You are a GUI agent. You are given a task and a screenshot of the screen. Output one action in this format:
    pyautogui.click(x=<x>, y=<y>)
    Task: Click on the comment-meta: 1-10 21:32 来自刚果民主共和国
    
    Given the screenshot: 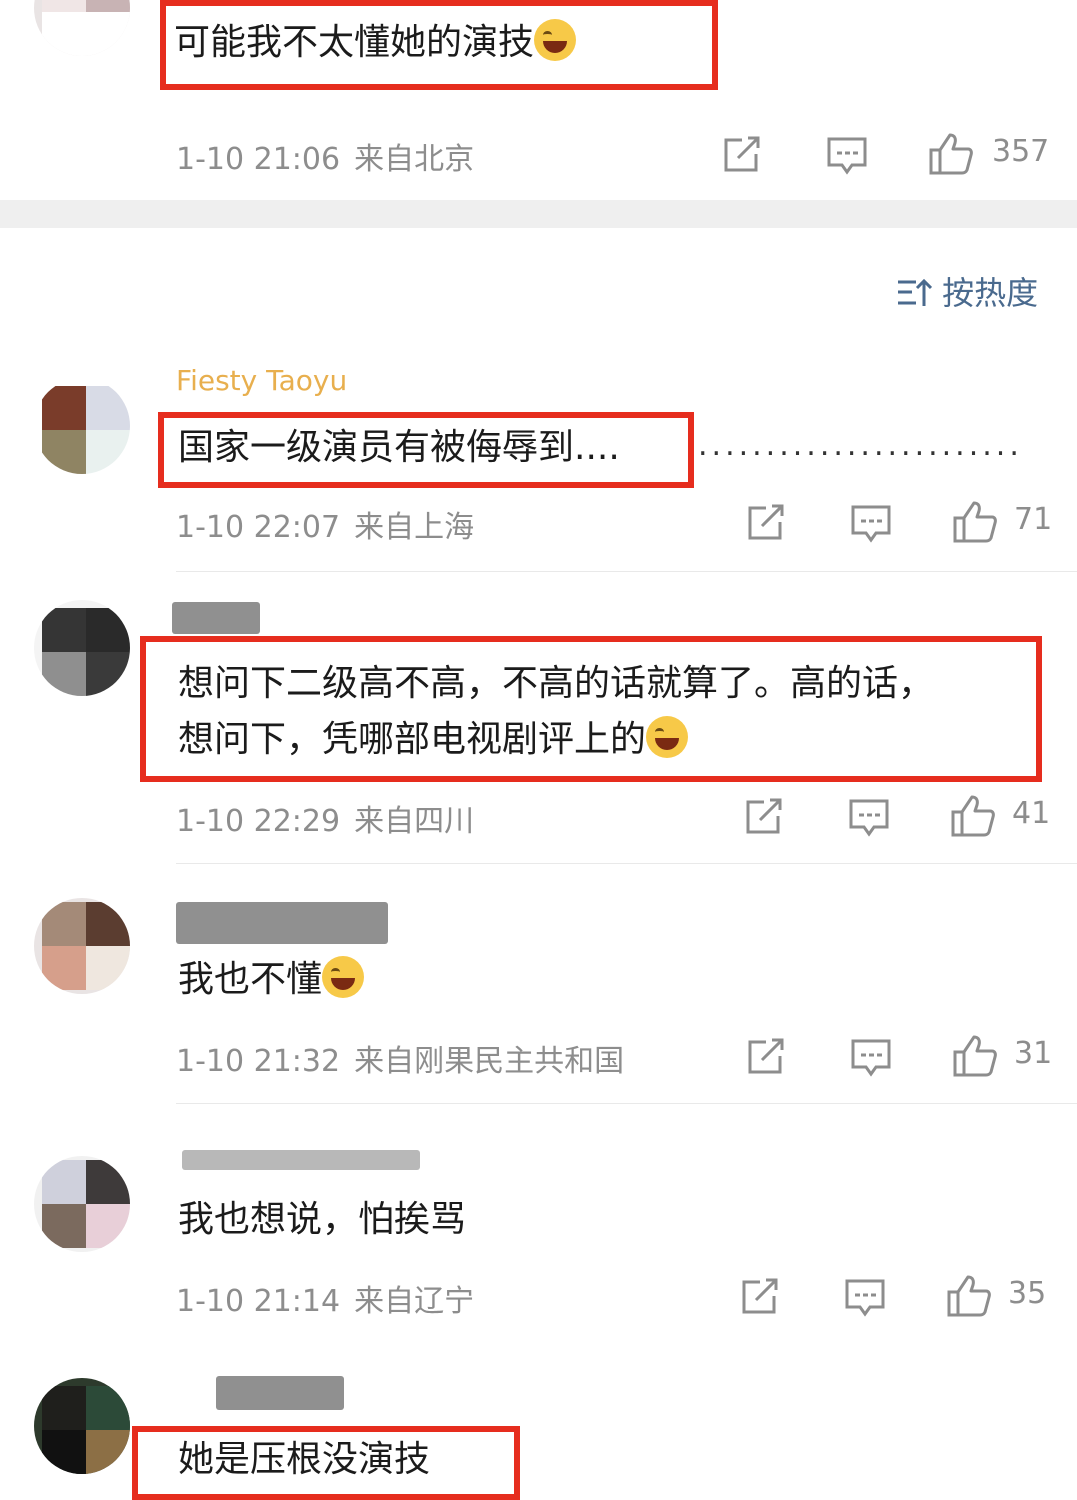 What is the action you would take?
    pyautogui.click(x=400, y=1058)
    